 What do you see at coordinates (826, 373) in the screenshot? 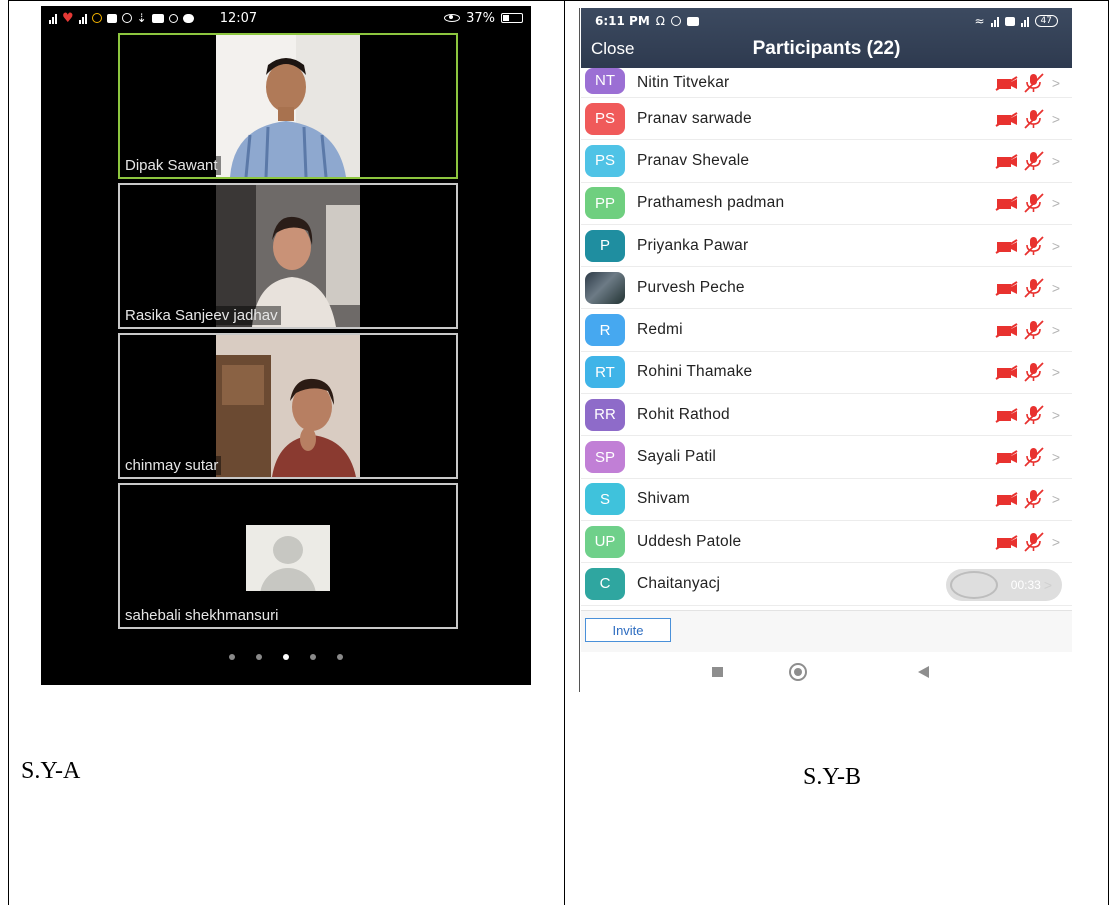
I see `participant-row: RT Rohini Thamake >` at bounding box center [826, 373].